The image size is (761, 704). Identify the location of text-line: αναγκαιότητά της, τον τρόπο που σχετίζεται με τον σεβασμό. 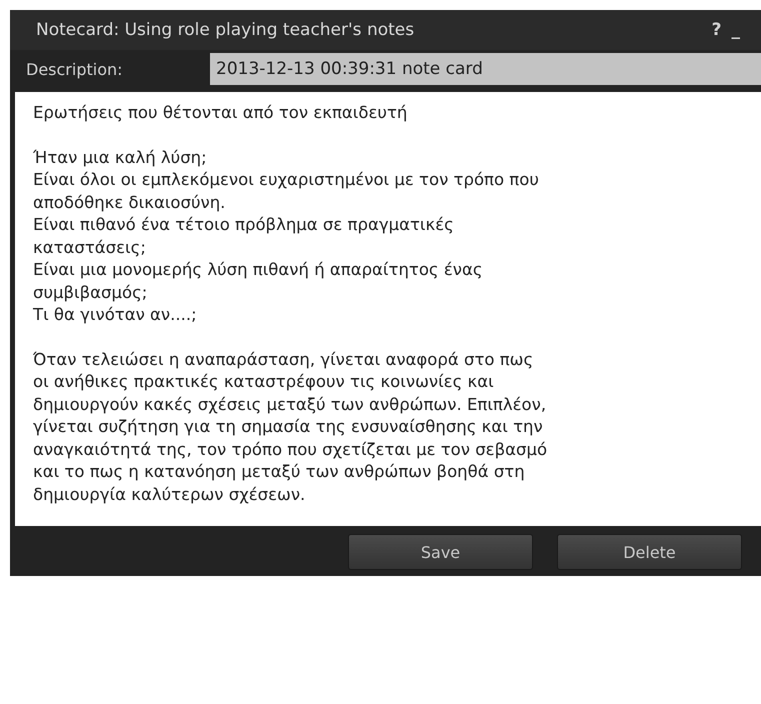
(290, 449).